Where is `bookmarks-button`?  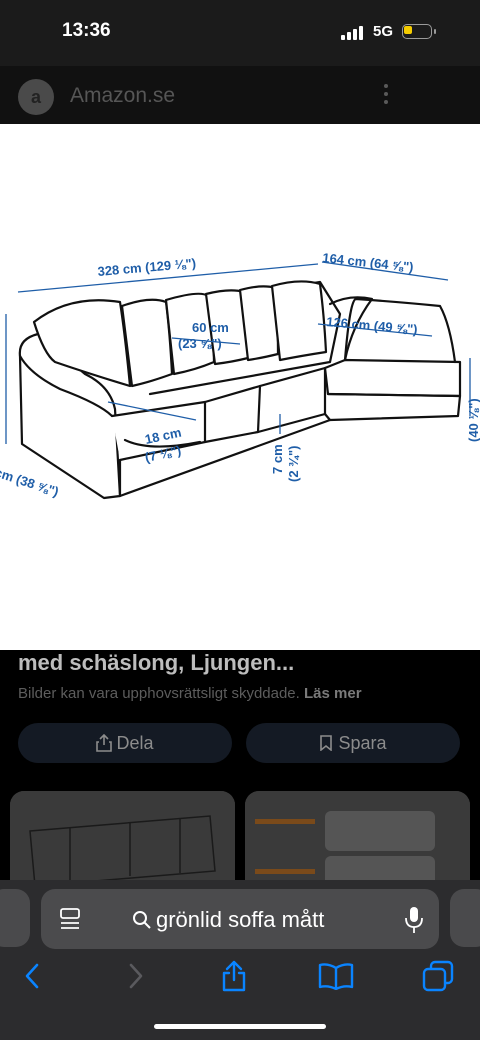
bookmarks-button is located at coordinates (336, 976).